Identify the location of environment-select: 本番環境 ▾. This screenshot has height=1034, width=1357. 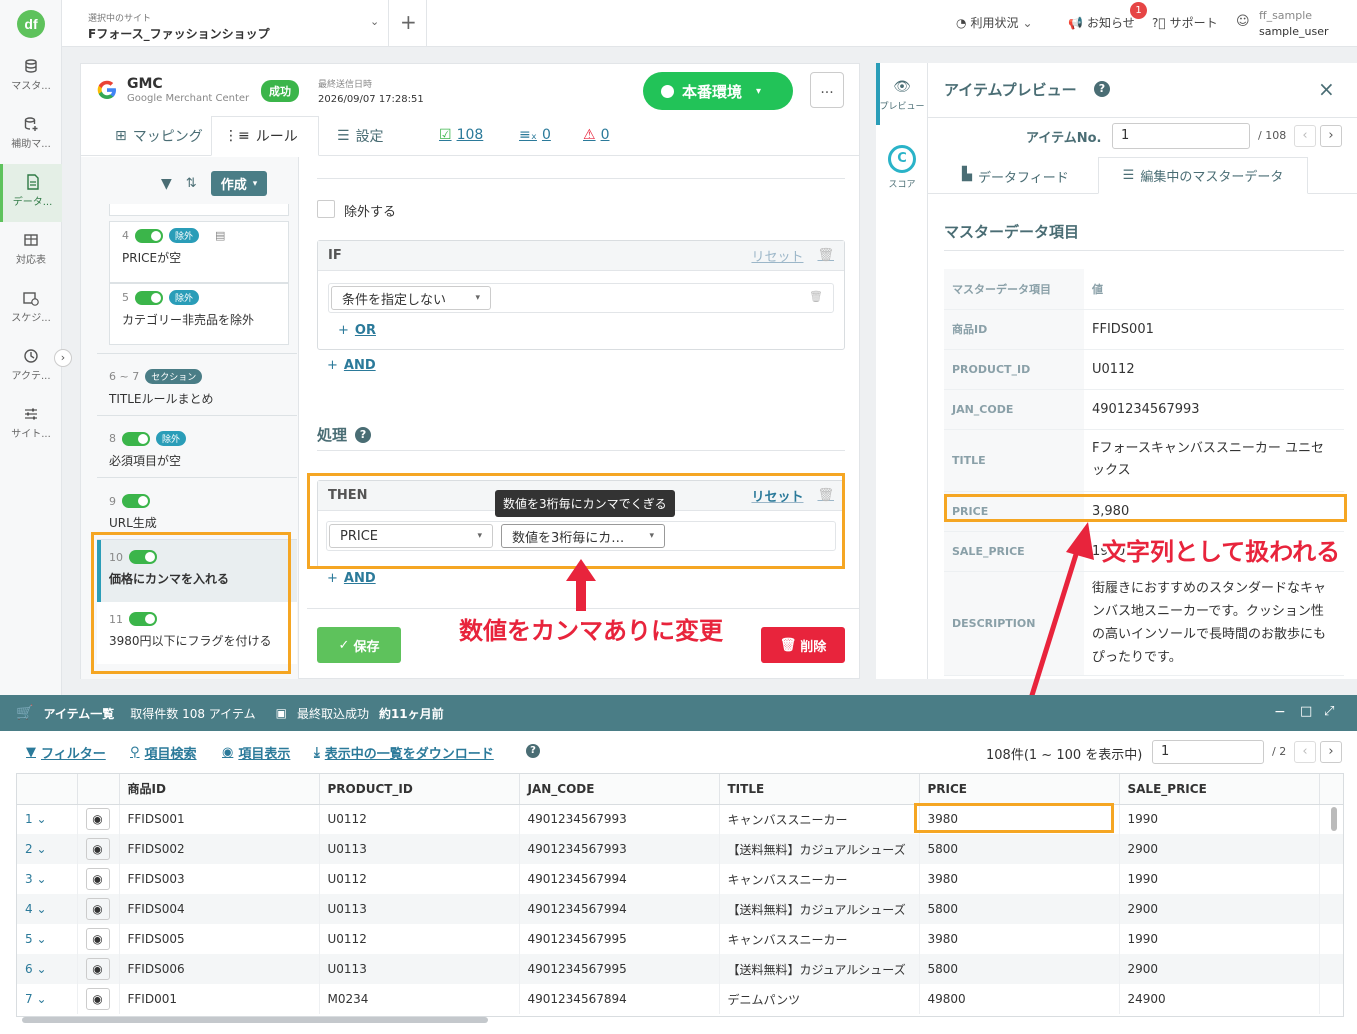
(718, 91).